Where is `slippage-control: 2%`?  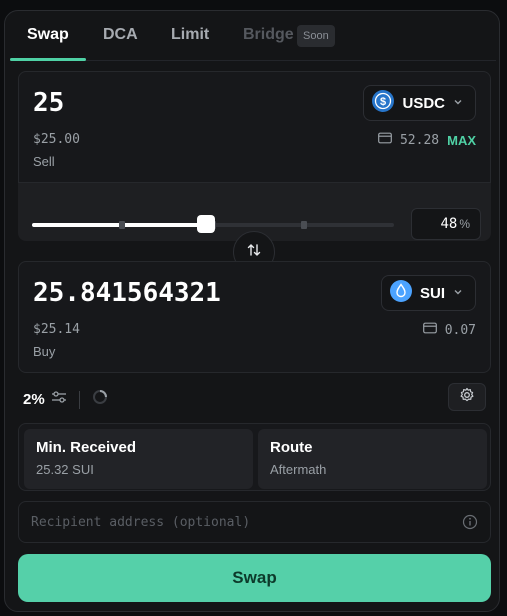
slippage-control: 2% is located at coordinates (65, 399).